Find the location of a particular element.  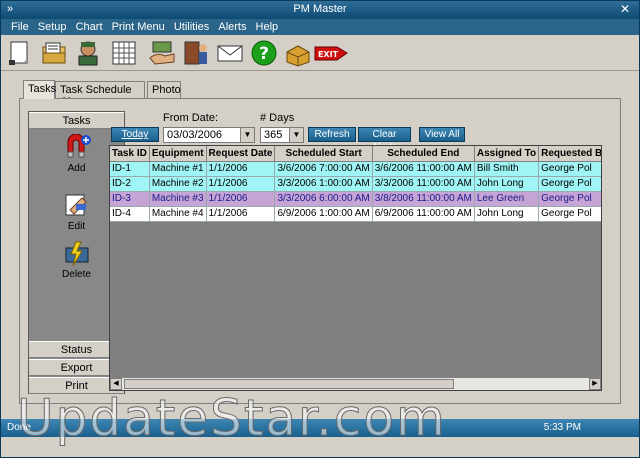

from-date-label: From Date: is located at coordinates (191, 118).